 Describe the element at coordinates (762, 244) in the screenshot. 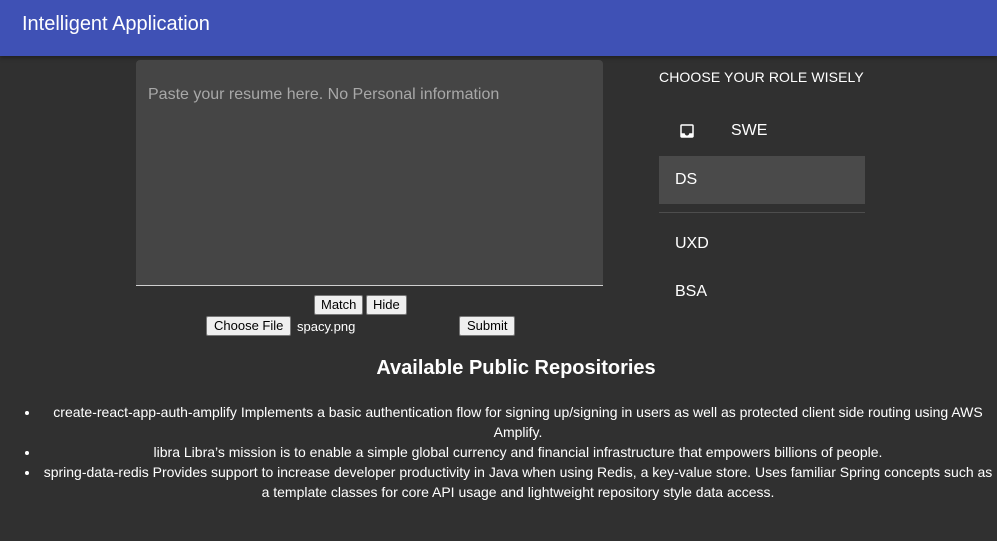

I see `role-item-uxd: UXD` at that location.